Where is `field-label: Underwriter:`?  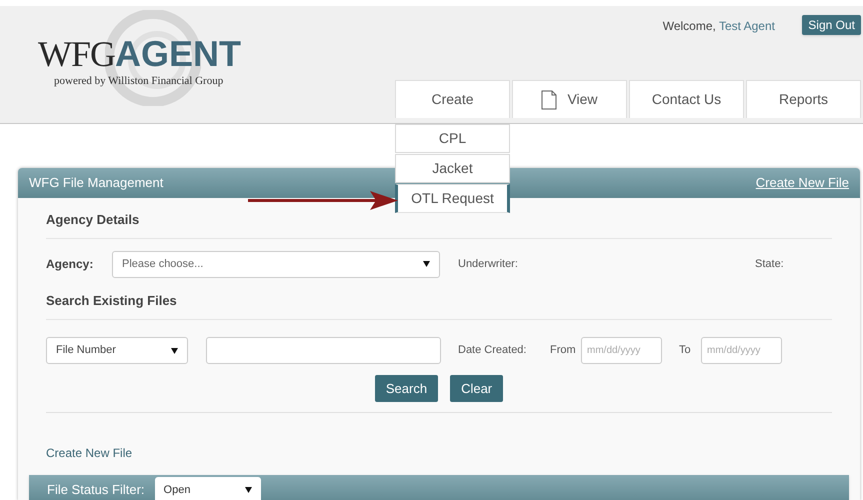
field-label: Underwriter: is located at coordinates (488, 264).